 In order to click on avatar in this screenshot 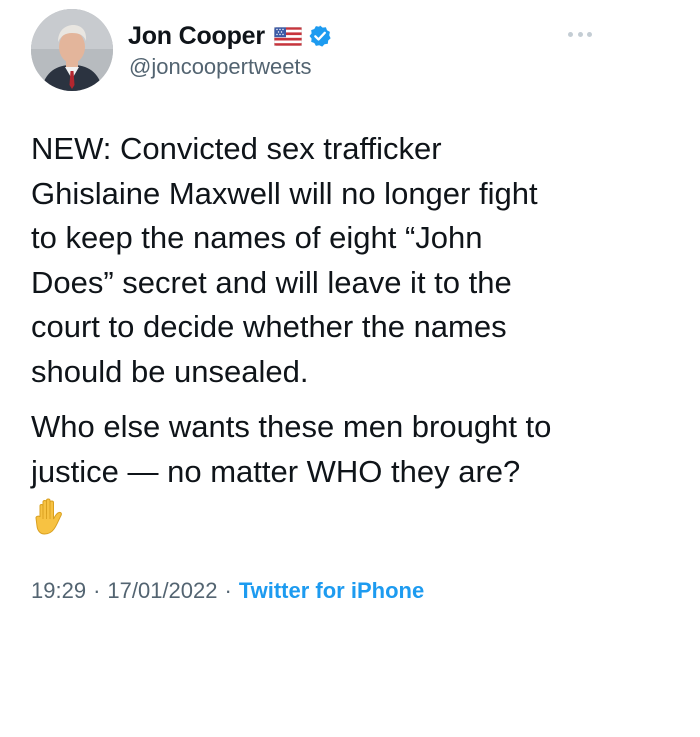, I will do `click(72, 50)`.